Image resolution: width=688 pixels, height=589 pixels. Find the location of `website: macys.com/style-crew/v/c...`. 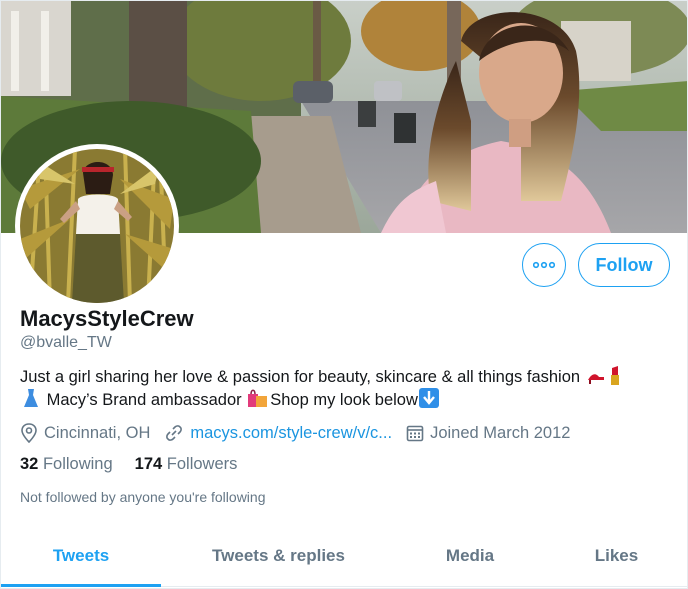

website: macys.com/style-crew/v/c... is located at coordinates (278, 433).